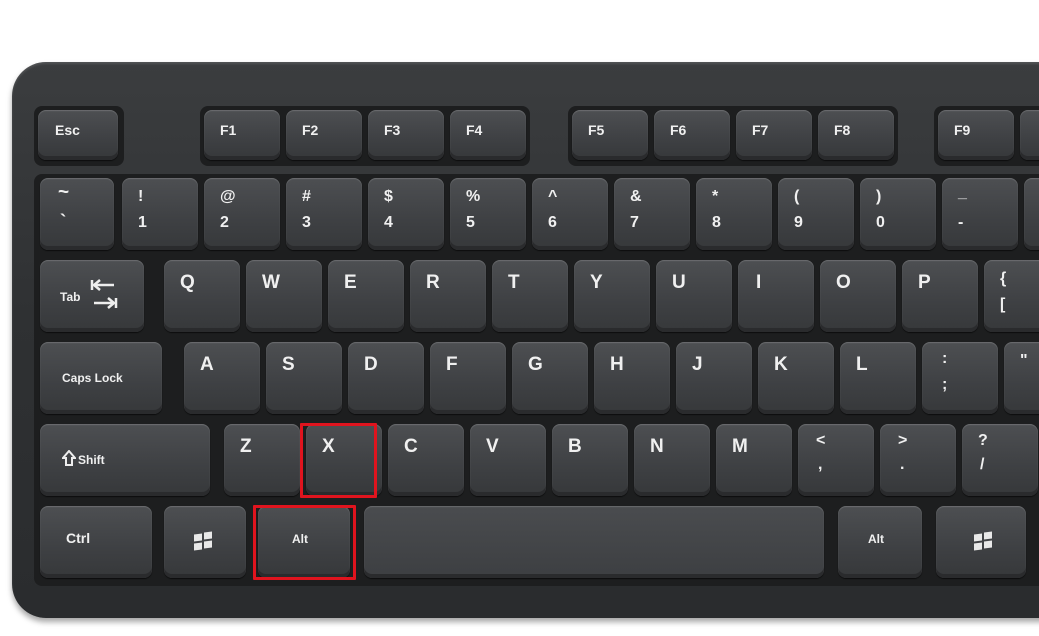 Image resolution: width=1039 pixels, height=636 pixels. Describe the element at coordinates (324, 135) in the screenshot. I see `key-f2: F2` at that location.